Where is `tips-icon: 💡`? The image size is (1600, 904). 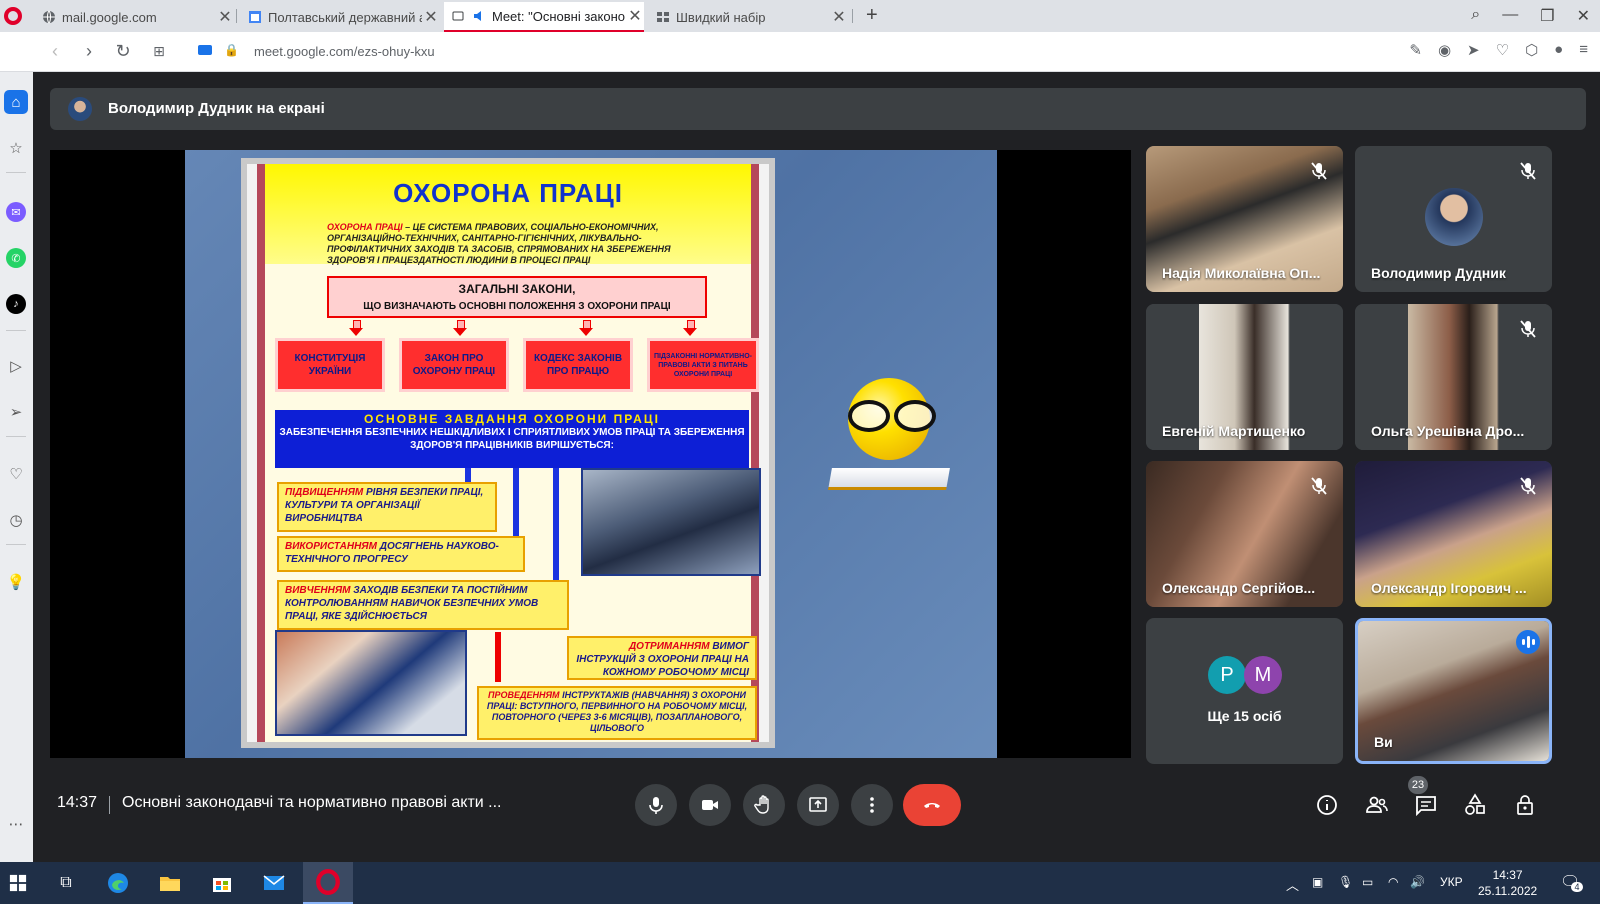 tips-icon: 💡 is located at coordinates (16, 582).